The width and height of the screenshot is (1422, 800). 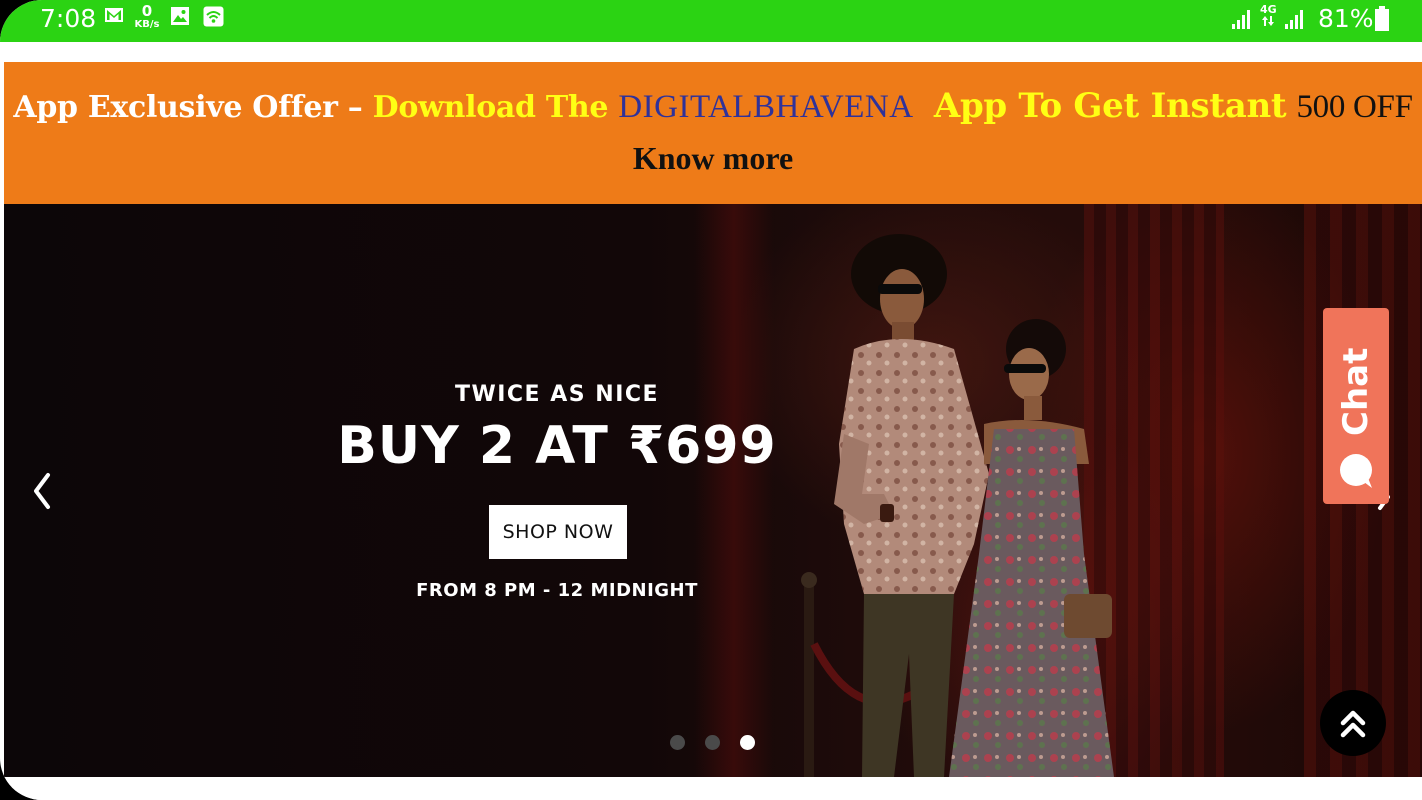 What do you see at coordinates (1268, 9) in the screenshot?
I see `network-type-label: 4G` at bounding box center [1268, 9].